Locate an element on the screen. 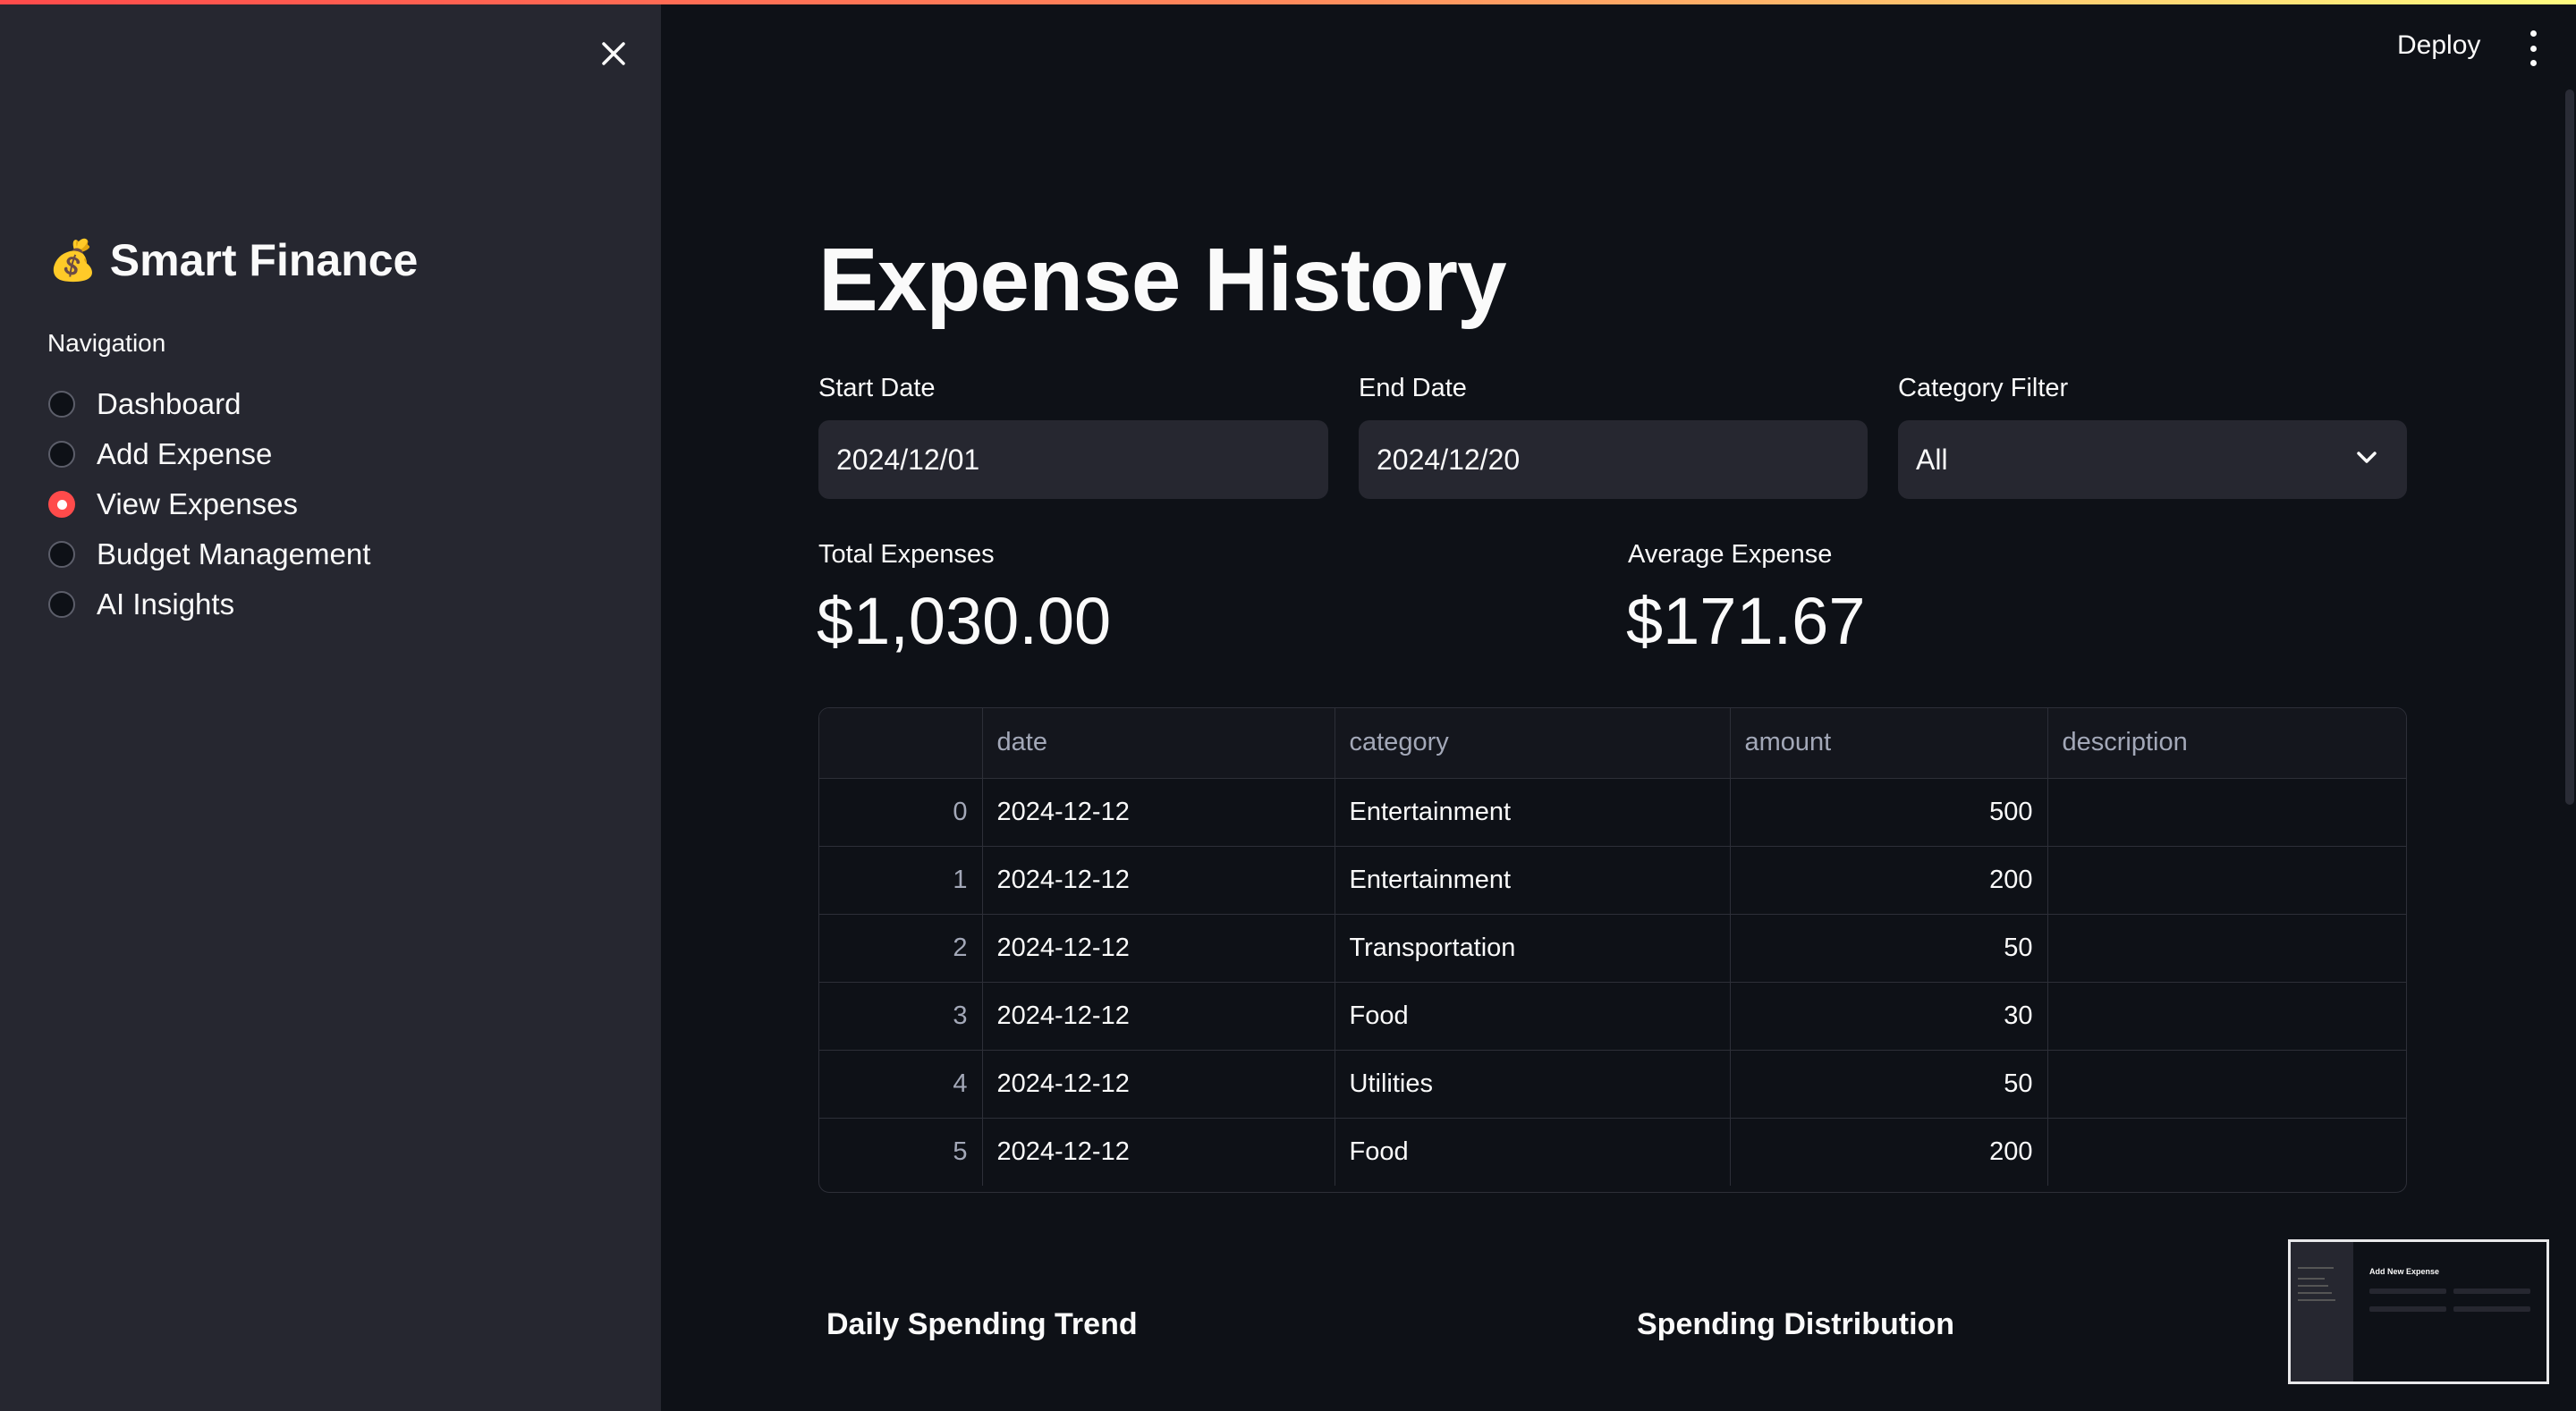  app-title: Smart Finance is located at coordinates (264, 260).